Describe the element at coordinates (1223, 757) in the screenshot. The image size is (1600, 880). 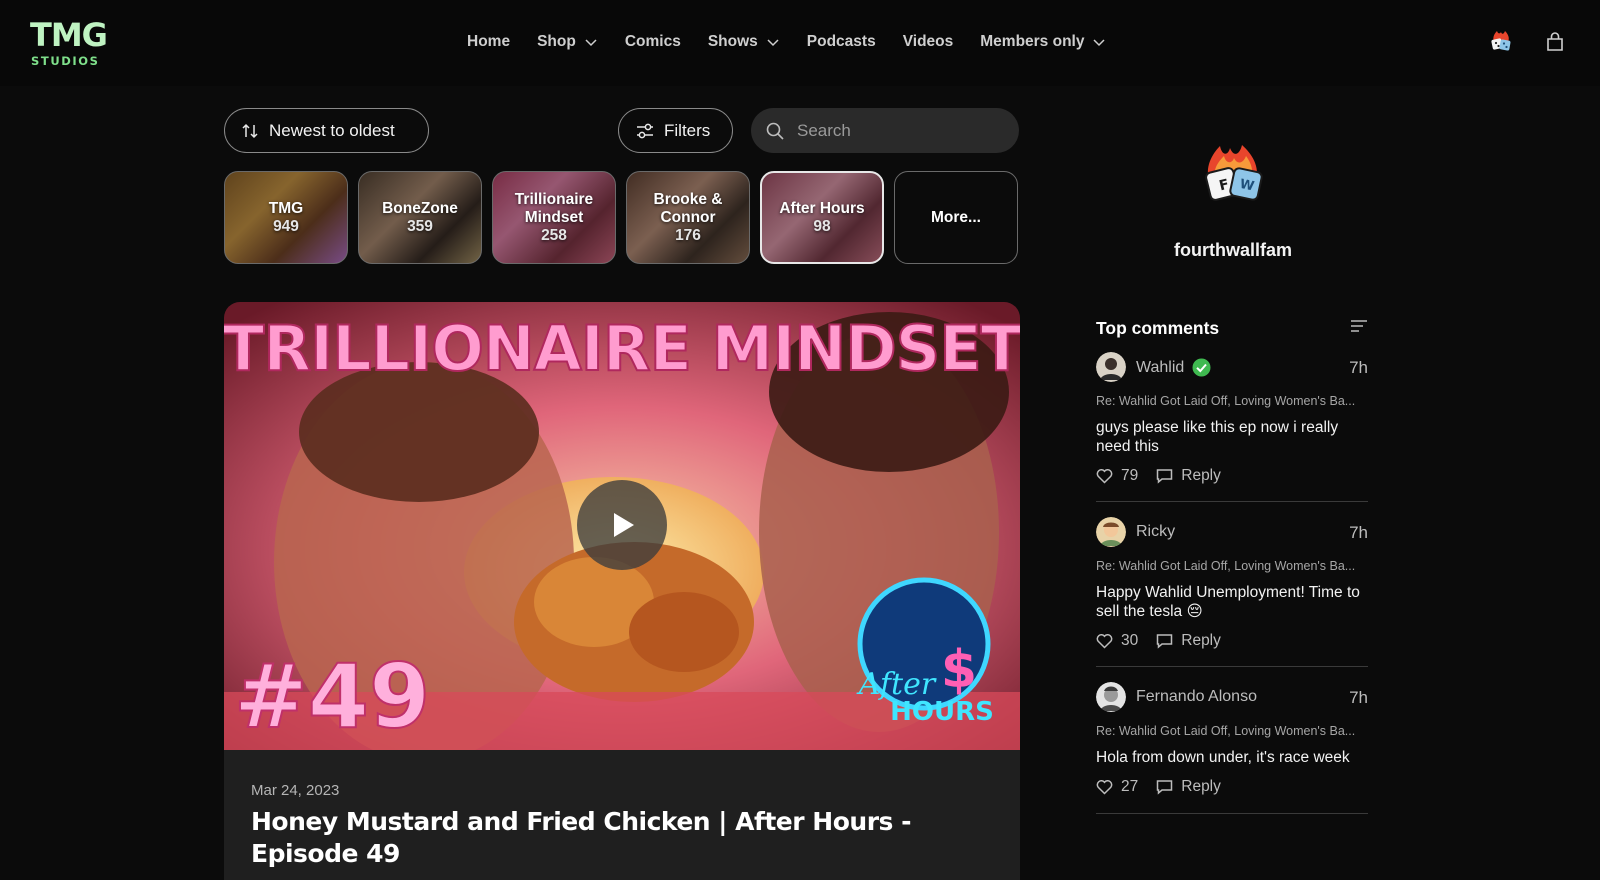
I see `comment-text: Hola from down under, it's race week` at that location.